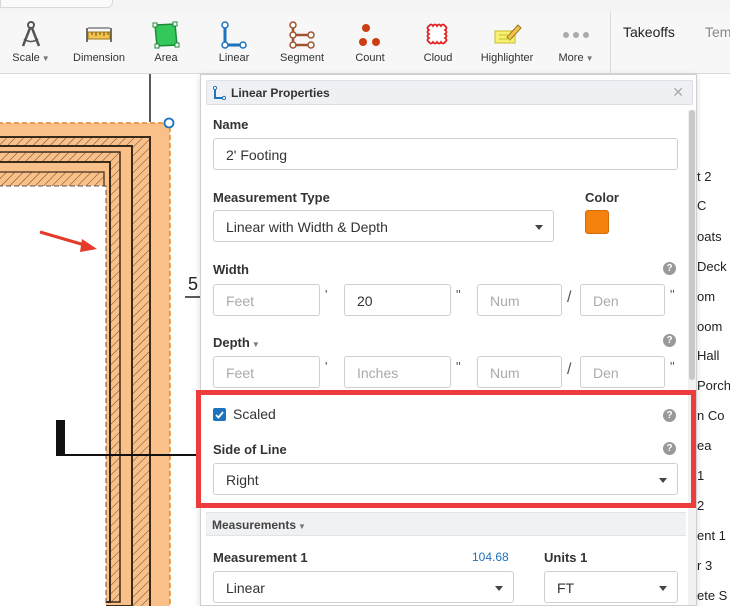 The image size is (730, 606). I want to click on color-label: Color, so click(602, 197).